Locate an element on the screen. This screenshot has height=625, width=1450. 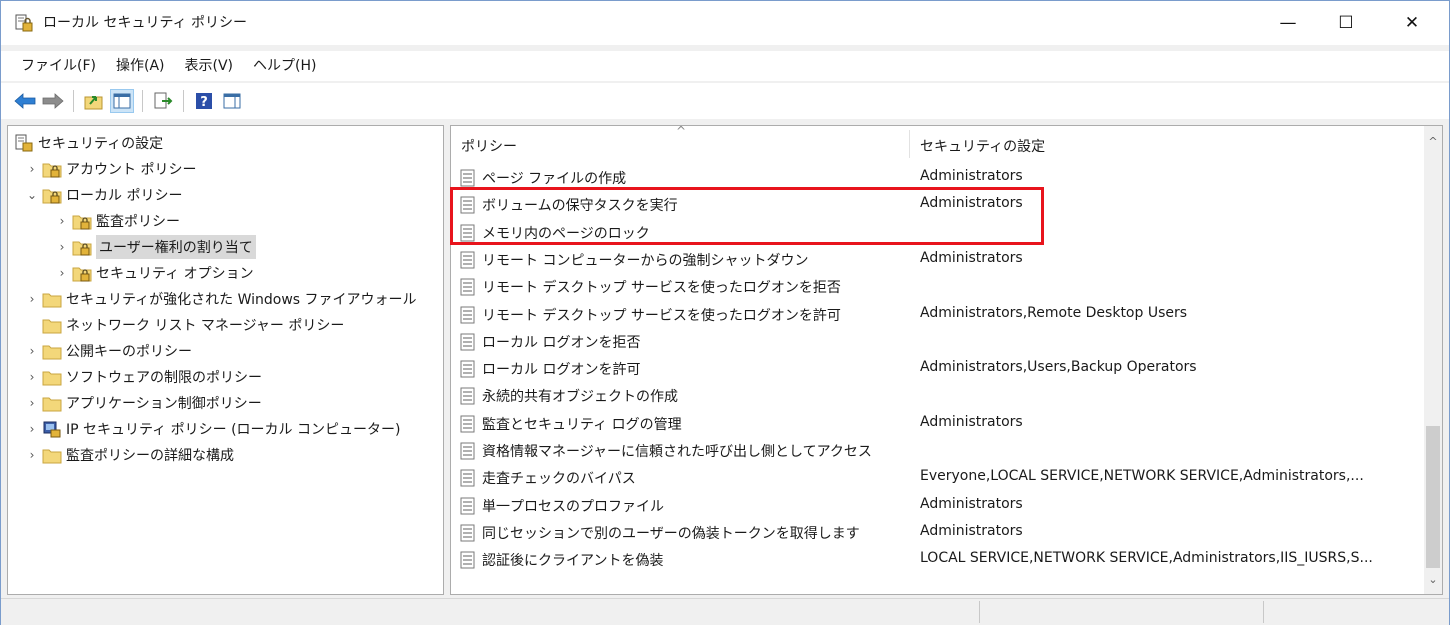
menu-help: ヘルプ(H) is located at coordinates (284, 66).